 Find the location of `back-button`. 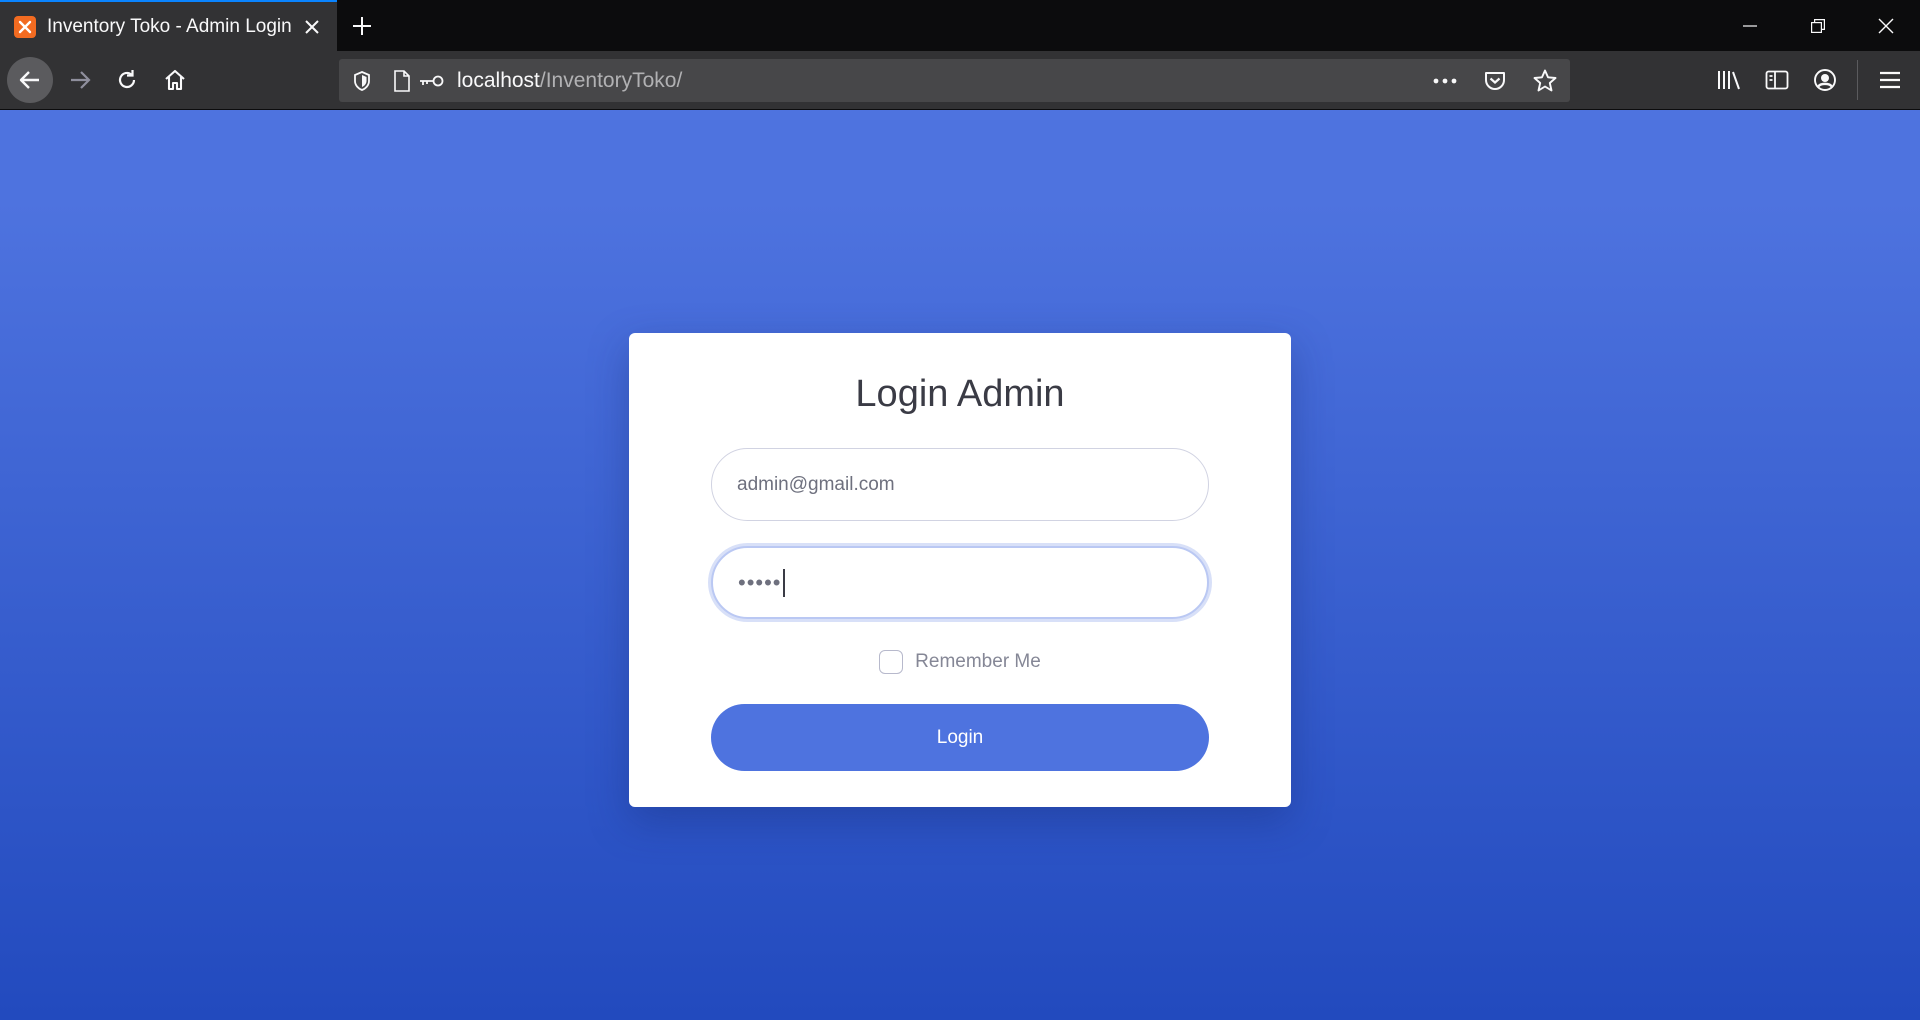

back-button is located at coordinates (30, 80).